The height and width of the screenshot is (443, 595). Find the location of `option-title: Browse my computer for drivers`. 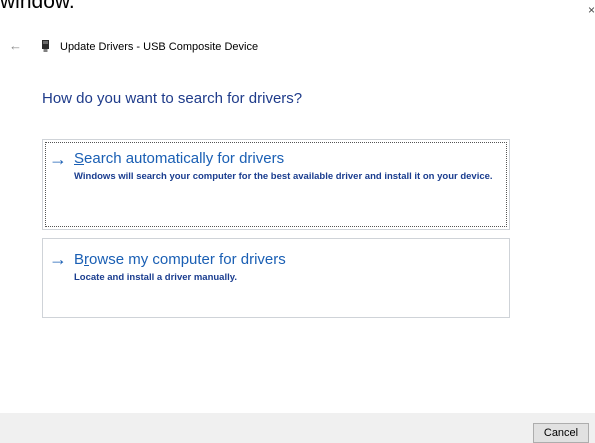

option-title: Browse my computer for drivers is located at coordinates (180, 260).